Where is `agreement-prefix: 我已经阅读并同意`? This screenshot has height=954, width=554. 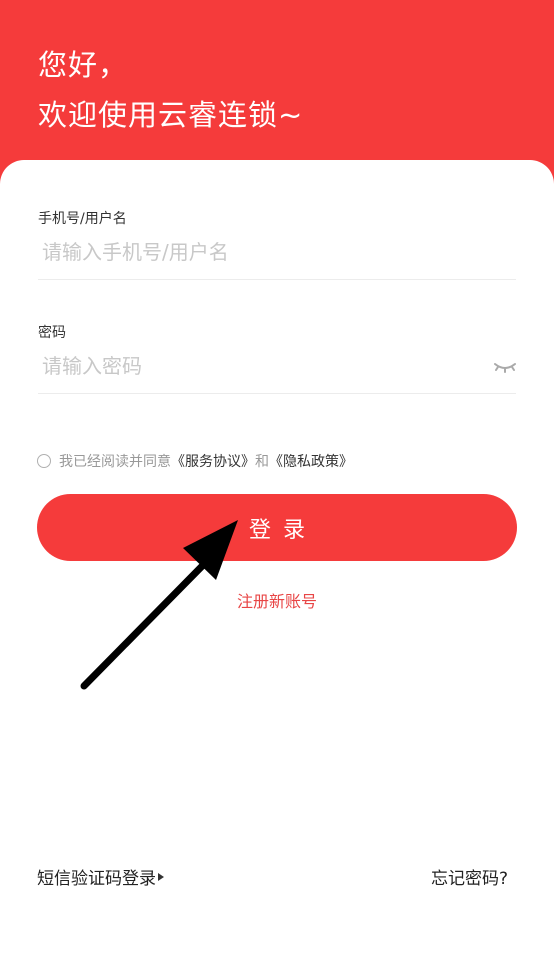
agreement-prefix: 我已经阅读并同意 is located at coordinates (115, 462).